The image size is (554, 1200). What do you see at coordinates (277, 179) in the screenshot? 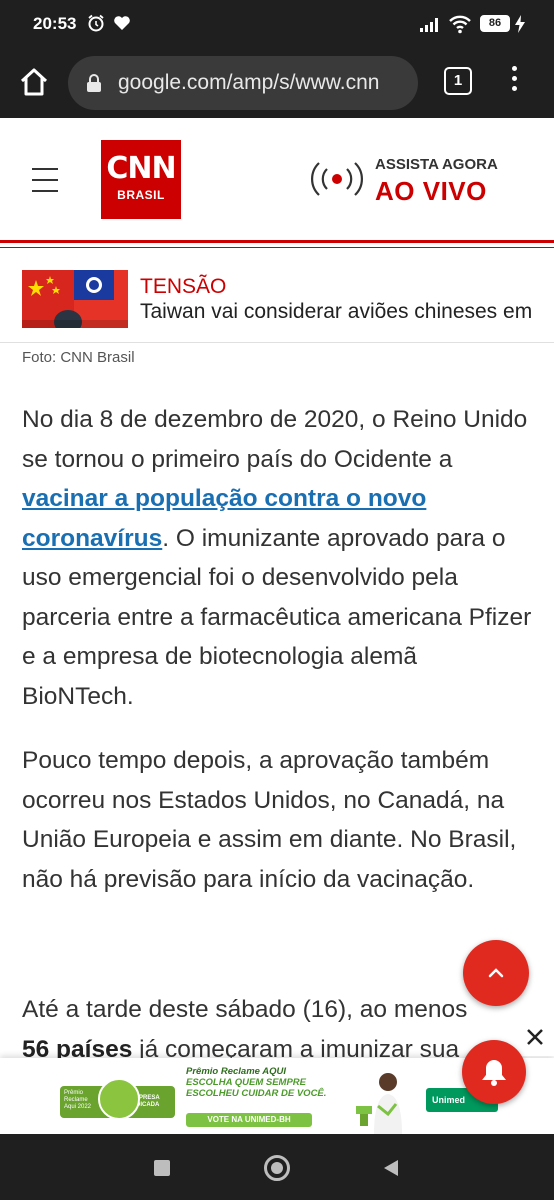
I see `site-header: CNN BRASIL ASSISTA AGORA AO VIVO` at bounding box center [277, 179].